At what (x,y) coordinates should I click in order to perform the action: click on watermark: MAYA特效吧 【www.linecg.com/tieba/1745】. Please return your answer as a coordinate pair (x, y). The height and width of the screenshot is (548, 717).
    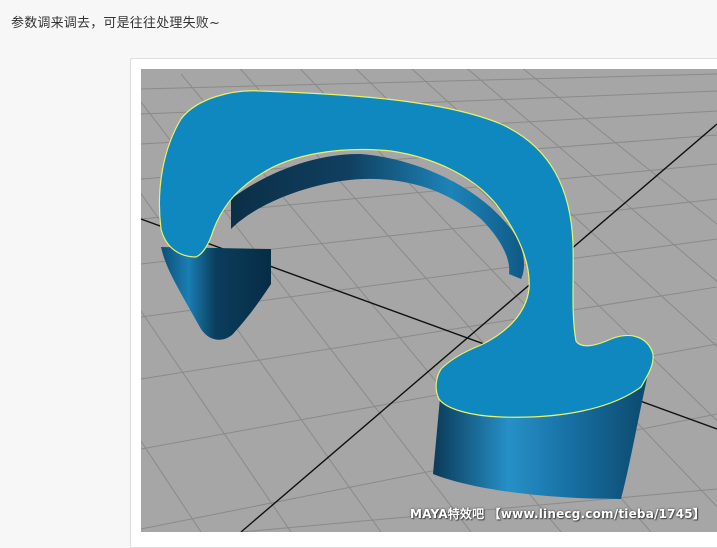
    Looking at the image, I should click on (557, 514).